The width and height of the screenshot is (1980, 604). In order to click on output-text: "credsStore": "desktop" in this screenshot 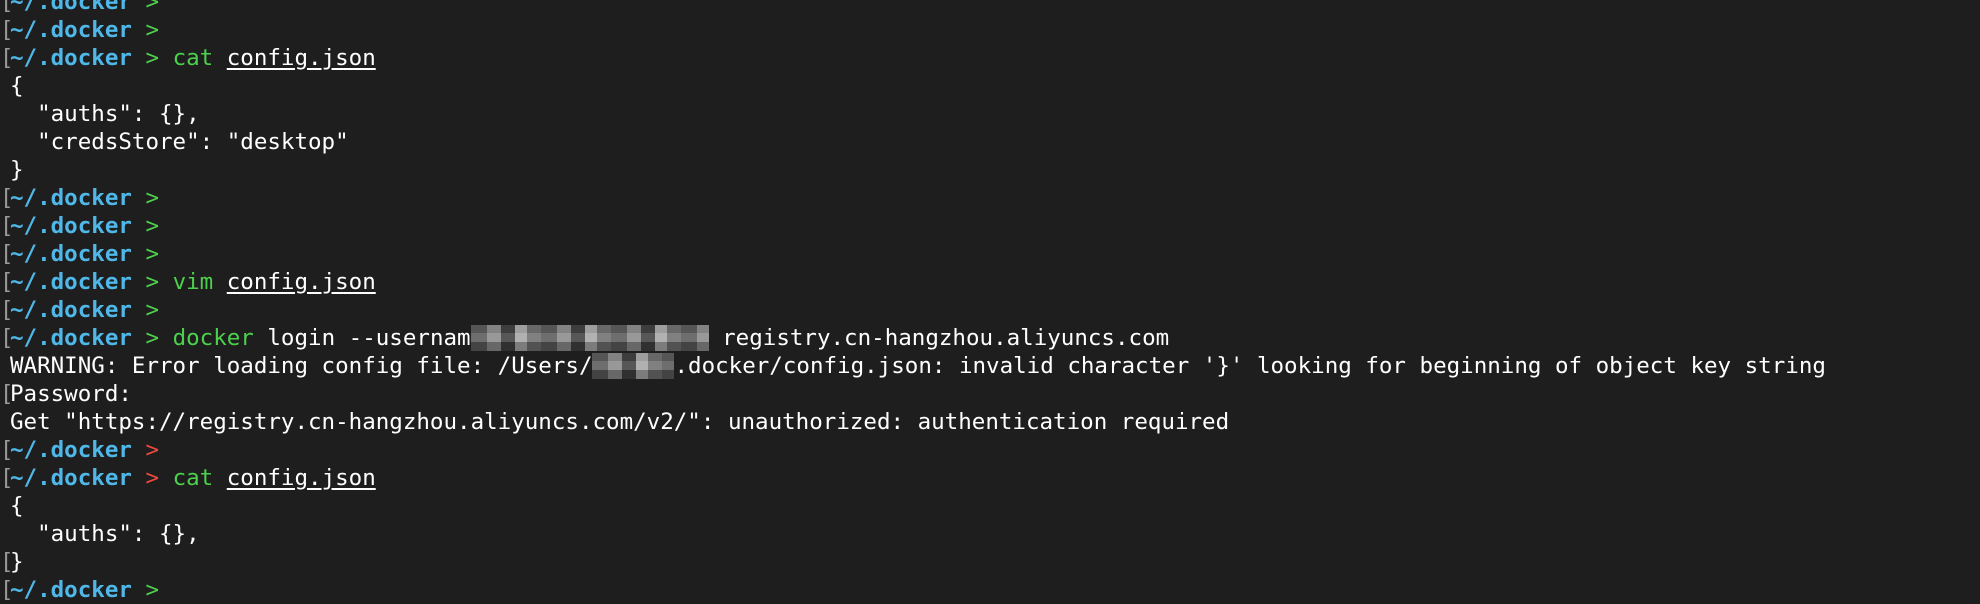, I will do `click(179, 142)`.